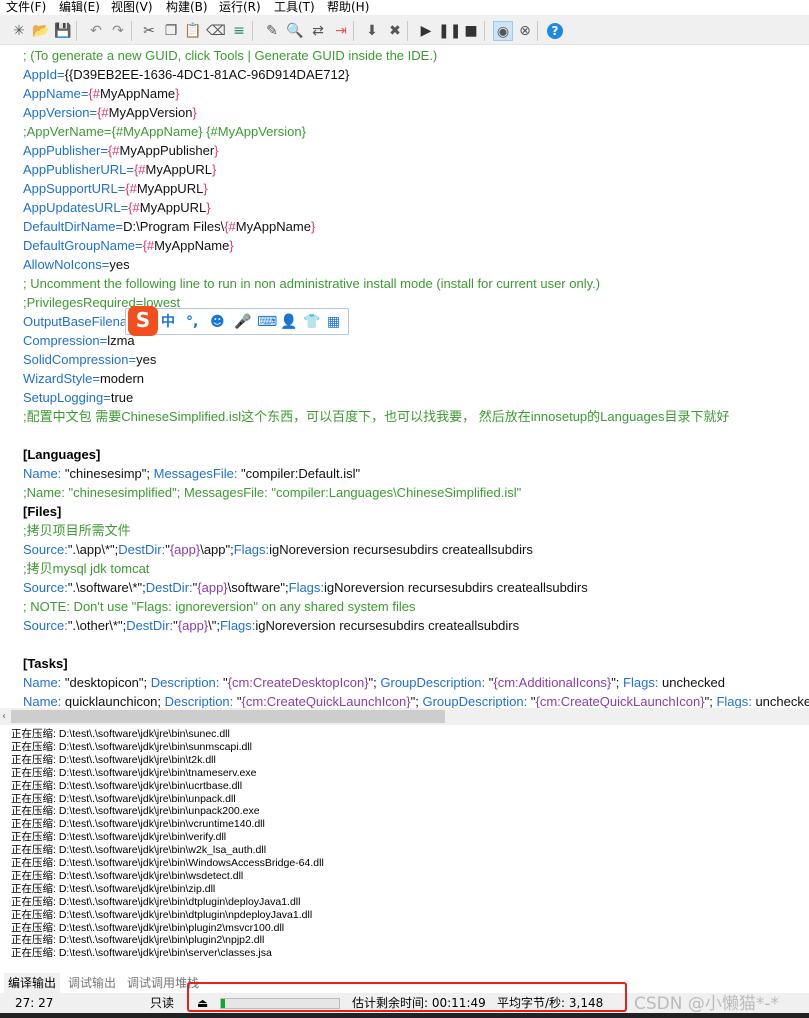 This screenshot has height=1018, width=809. What do you see at coordinates (63, 31) in the screenshot?
I see `save-icon: 💾` at bounding box center [63, 31].